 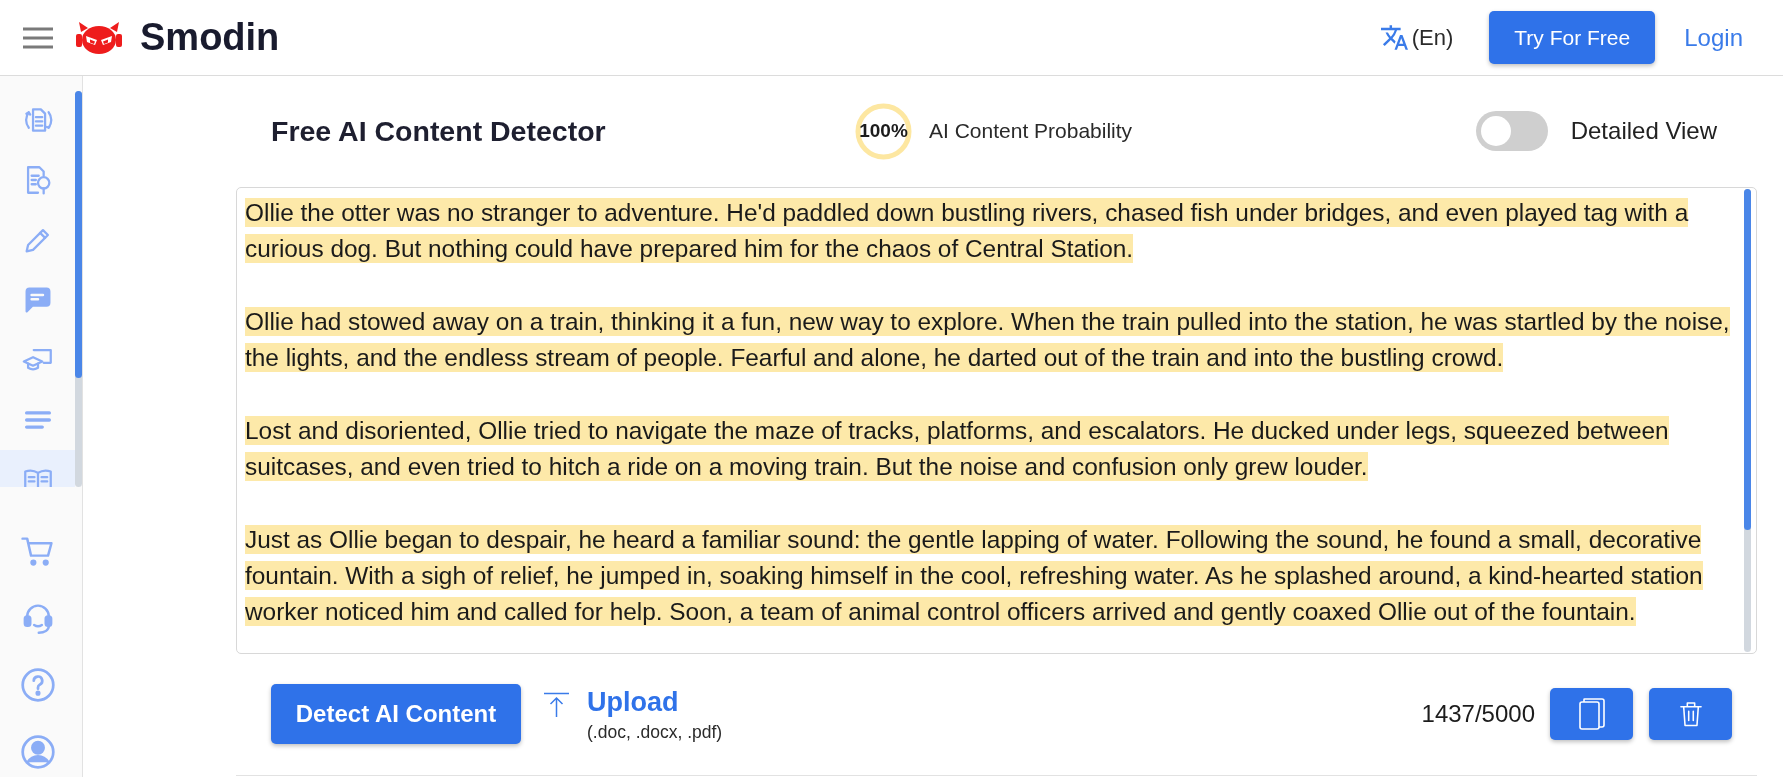 I want to click on character-count: 1437/5000, so click(x=1478, y=714).